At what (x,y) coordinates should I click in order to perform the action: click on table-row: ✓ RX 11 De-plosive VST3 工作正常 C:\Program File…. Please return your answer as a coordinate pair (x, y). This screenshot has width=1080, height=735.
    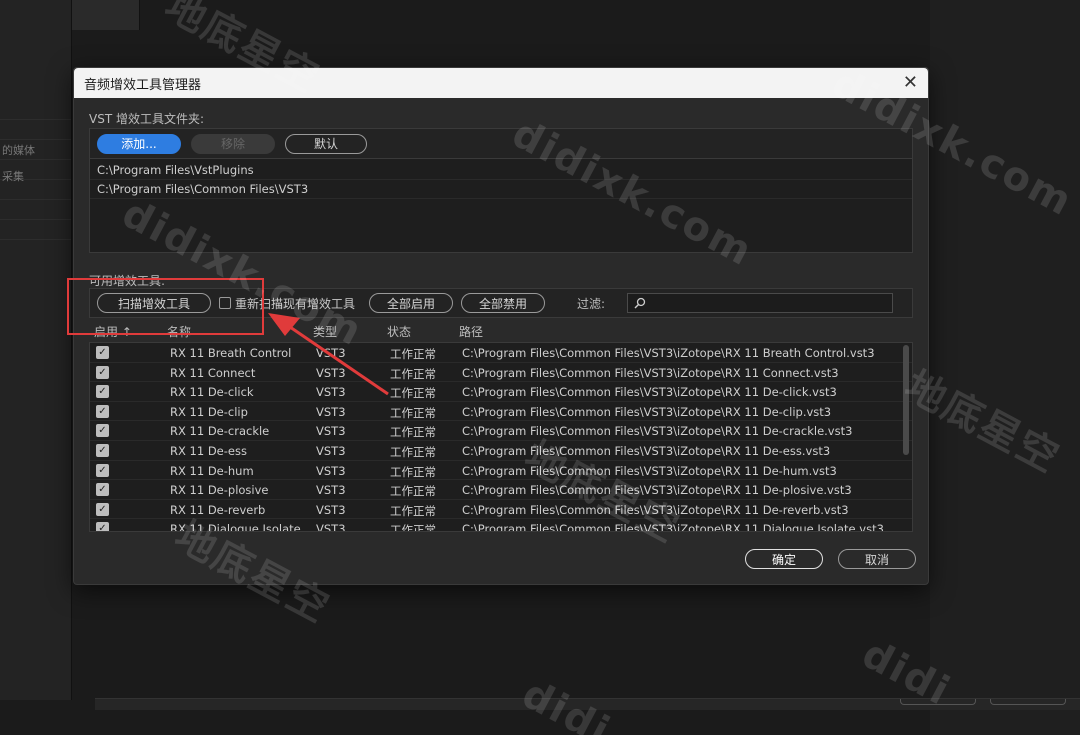
    Looking at the image, I should click on (501, 490).